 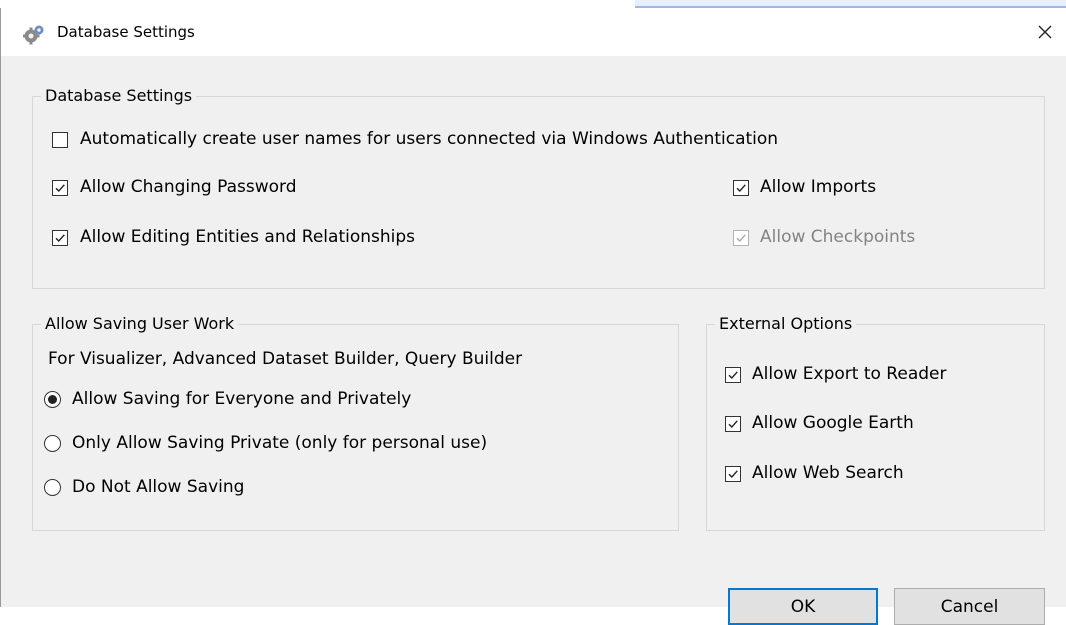 I want to click on saving-user-work-legend: Allow Saving User Work, so click(x=140, y=323).